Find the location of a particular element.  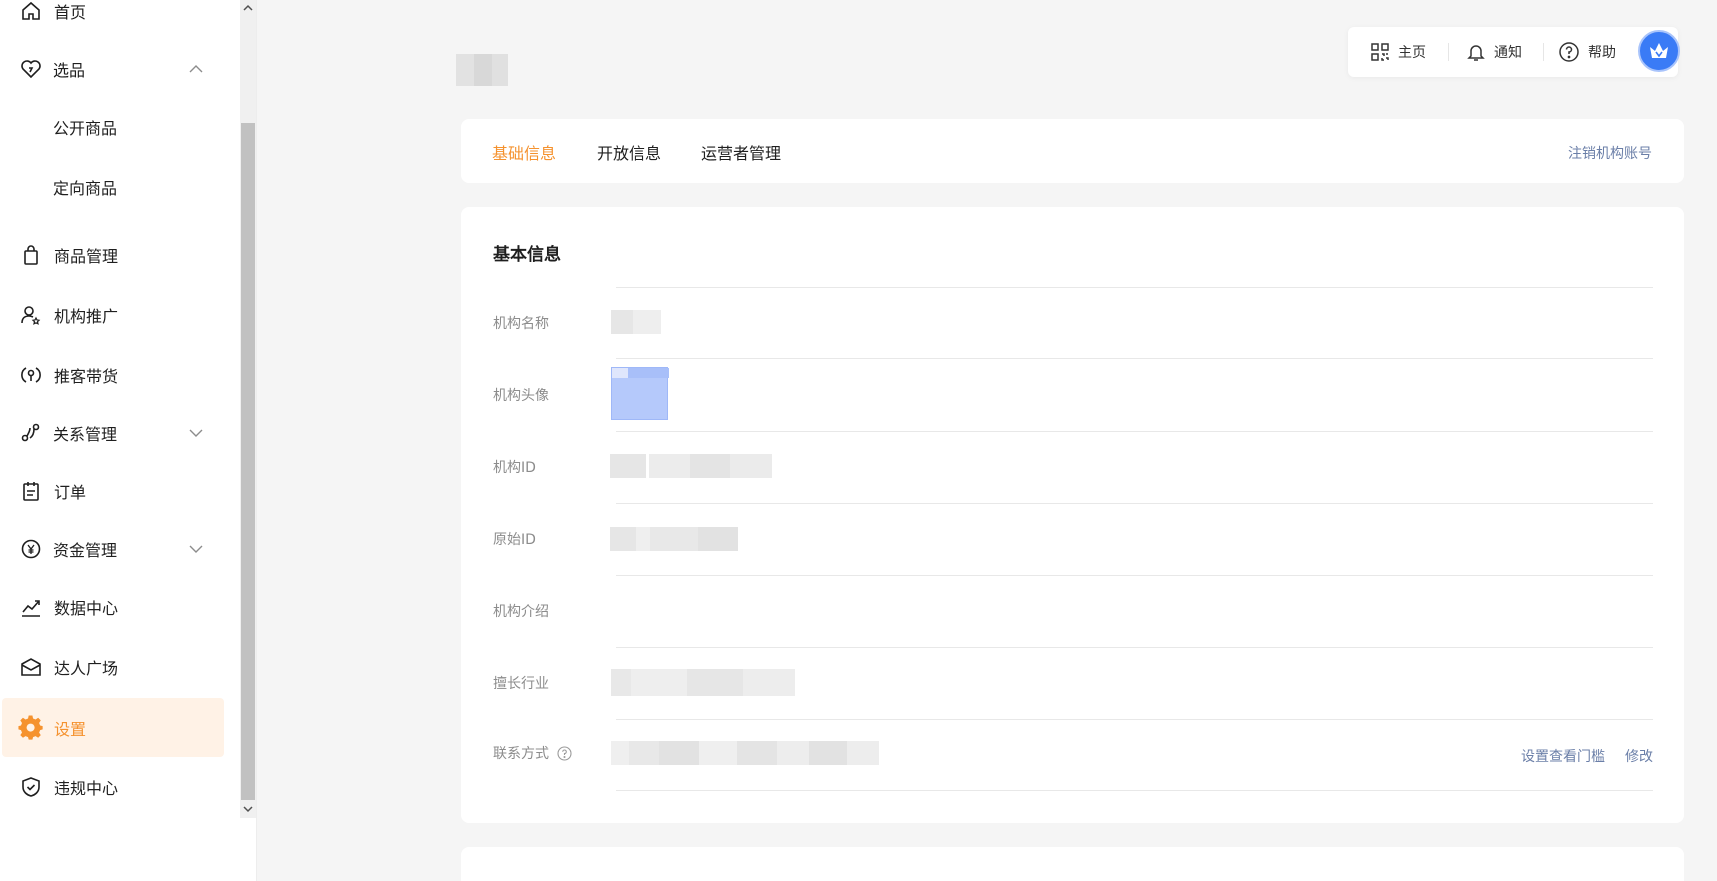

home-link-label: 主页 is located at coordinates (1412, 53).